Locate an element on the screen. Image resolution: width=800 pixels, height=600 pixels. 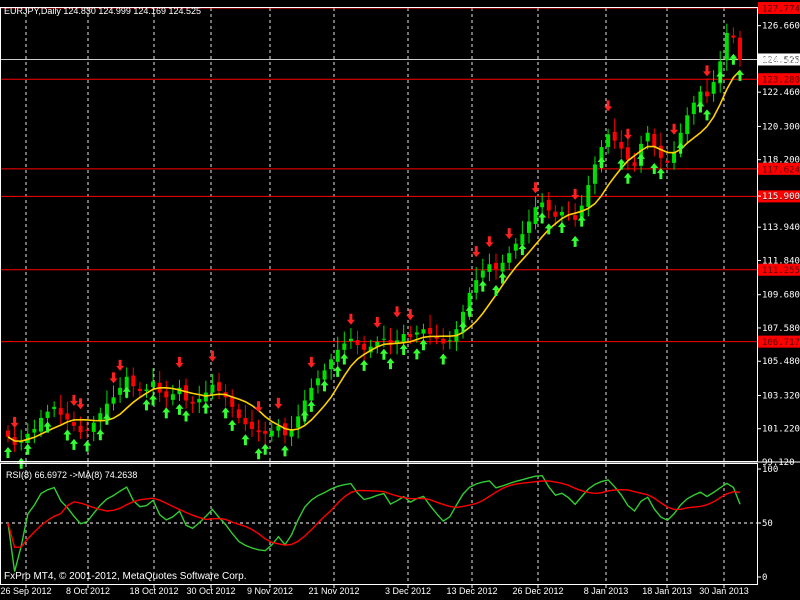
y-tick-label: 109.680 is located at coordinates (781, 296).